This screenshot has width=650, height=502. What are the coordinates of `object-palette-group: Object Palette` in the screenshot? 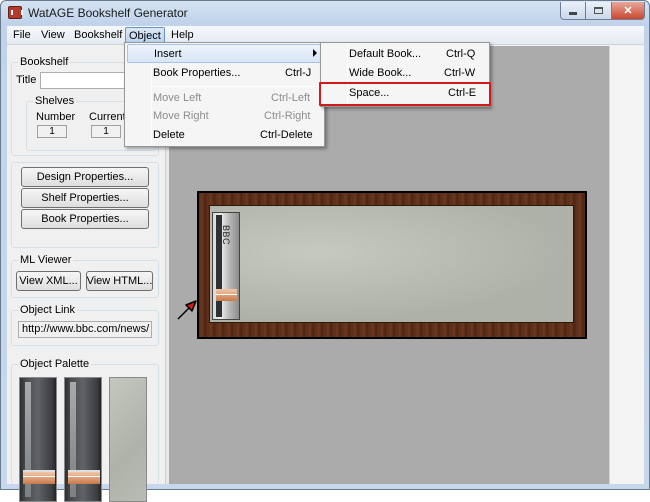 It's located at (85, 430).